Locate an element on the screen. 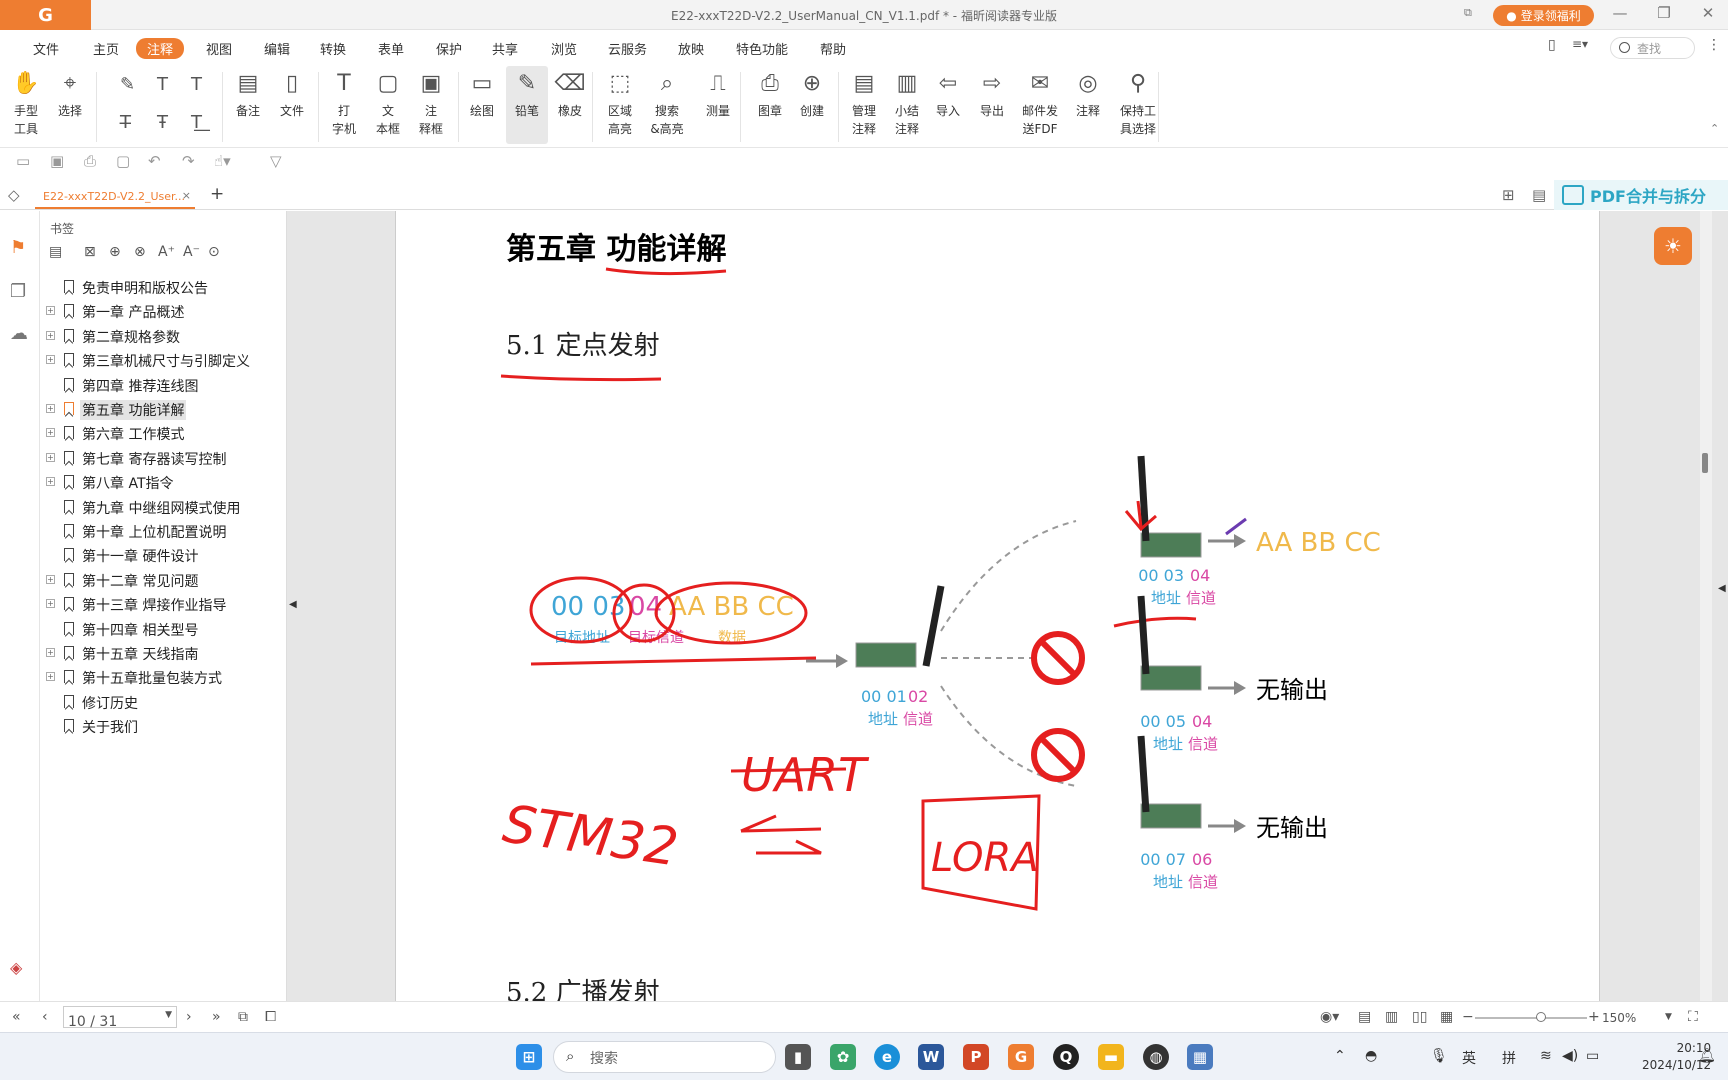 This screenshot has width=1728, height=1080. calculator-icon: ▦ is located at coordinates (1200, 1057).